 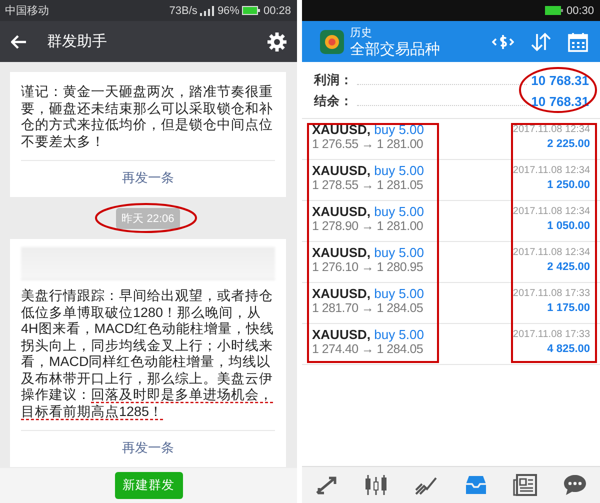 I want to click on chat-bubble-icon, so click(x=575, y=485).